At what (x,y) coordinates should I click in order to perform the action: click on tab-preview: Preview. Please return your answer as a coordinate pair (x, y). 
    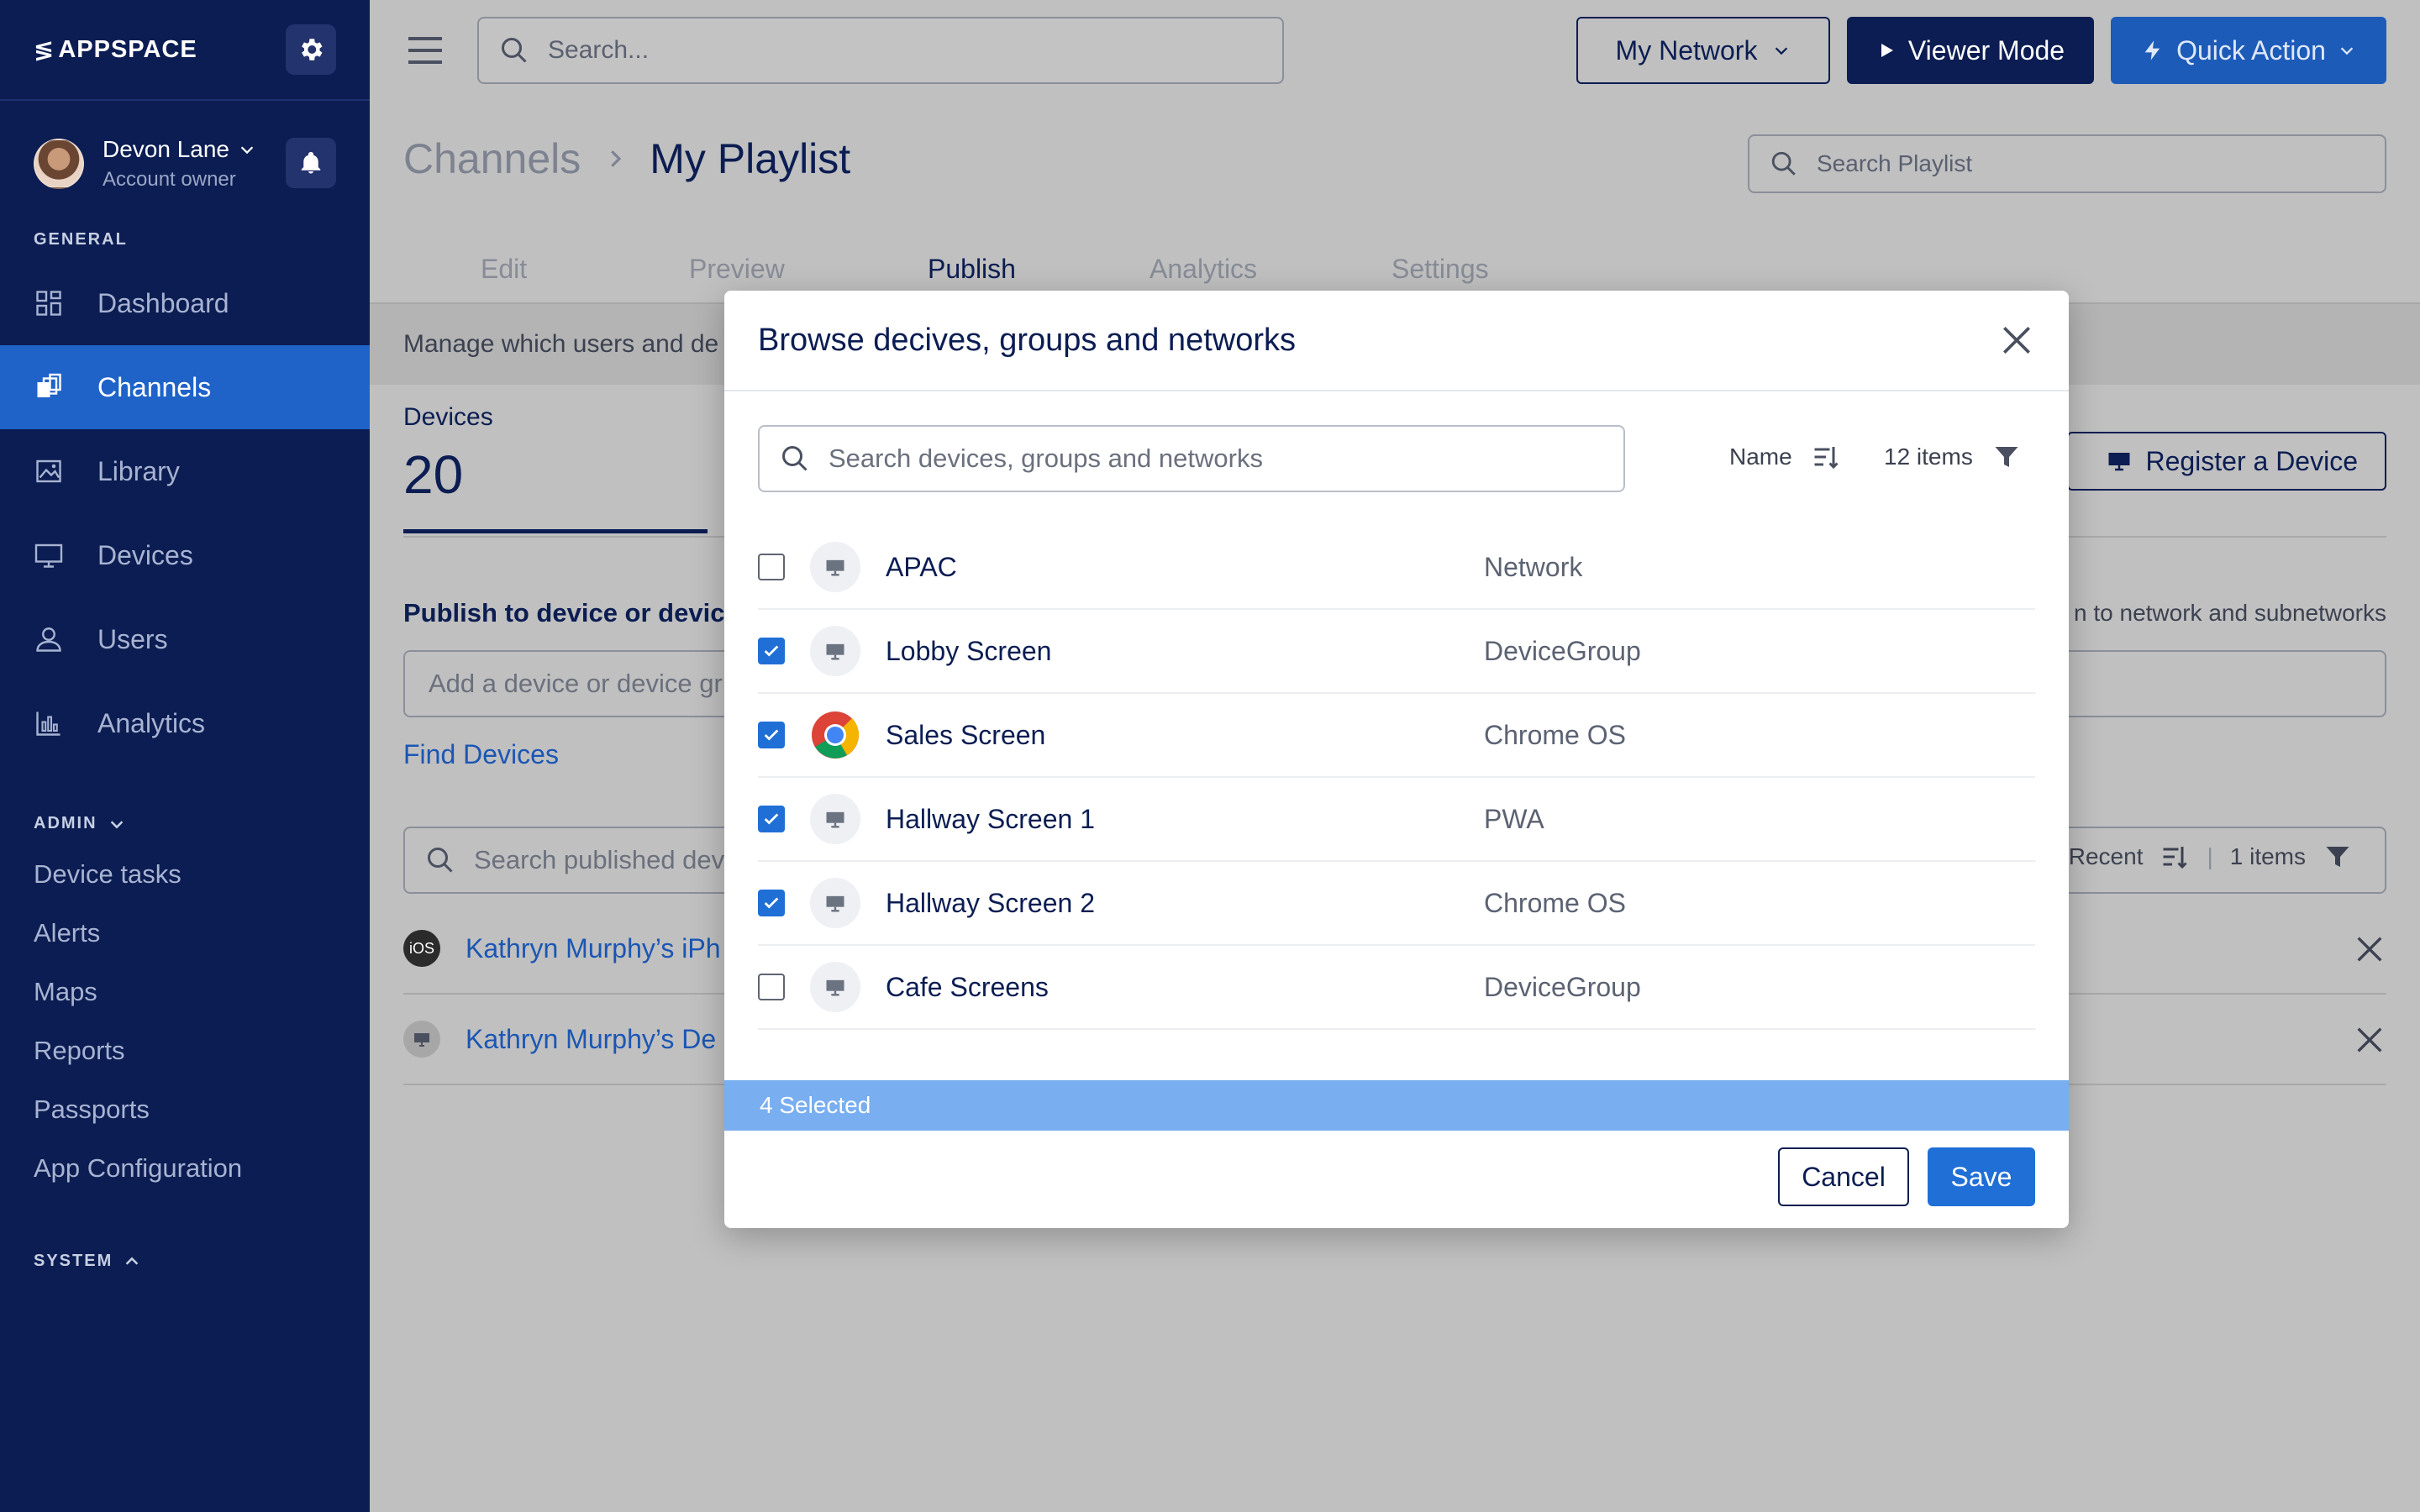
    Looking at the image, I should click on (737, 269).